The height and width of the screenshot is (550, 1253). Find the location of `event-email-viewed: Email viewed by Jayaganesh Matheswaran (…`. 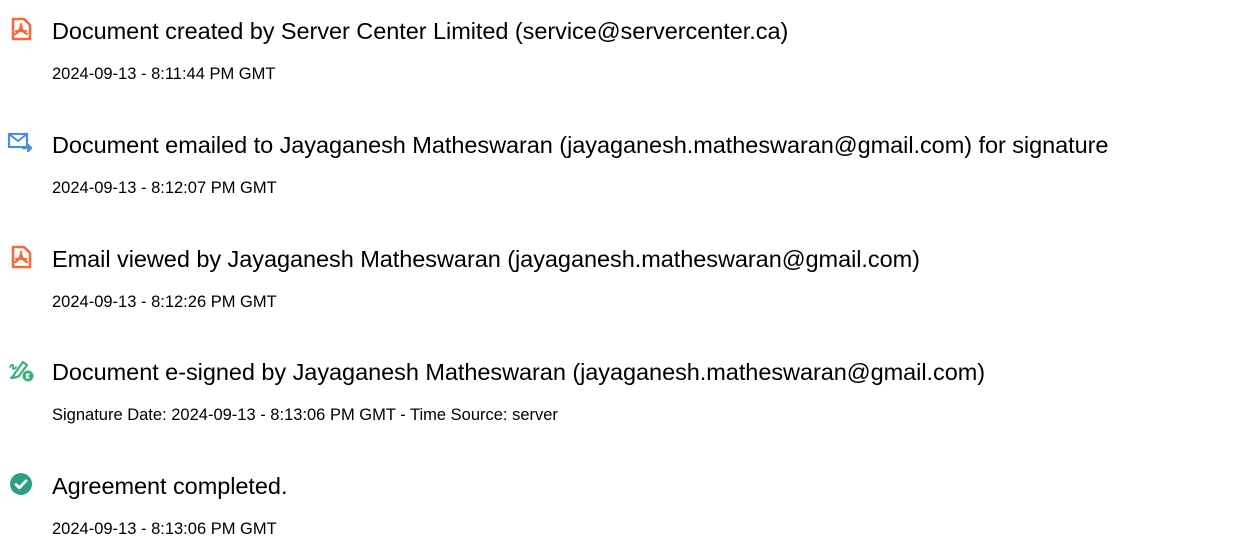

event-email-viewed: Email viewed by Jayaganesh Matheswaran (… is located at coordinates (626, 283).